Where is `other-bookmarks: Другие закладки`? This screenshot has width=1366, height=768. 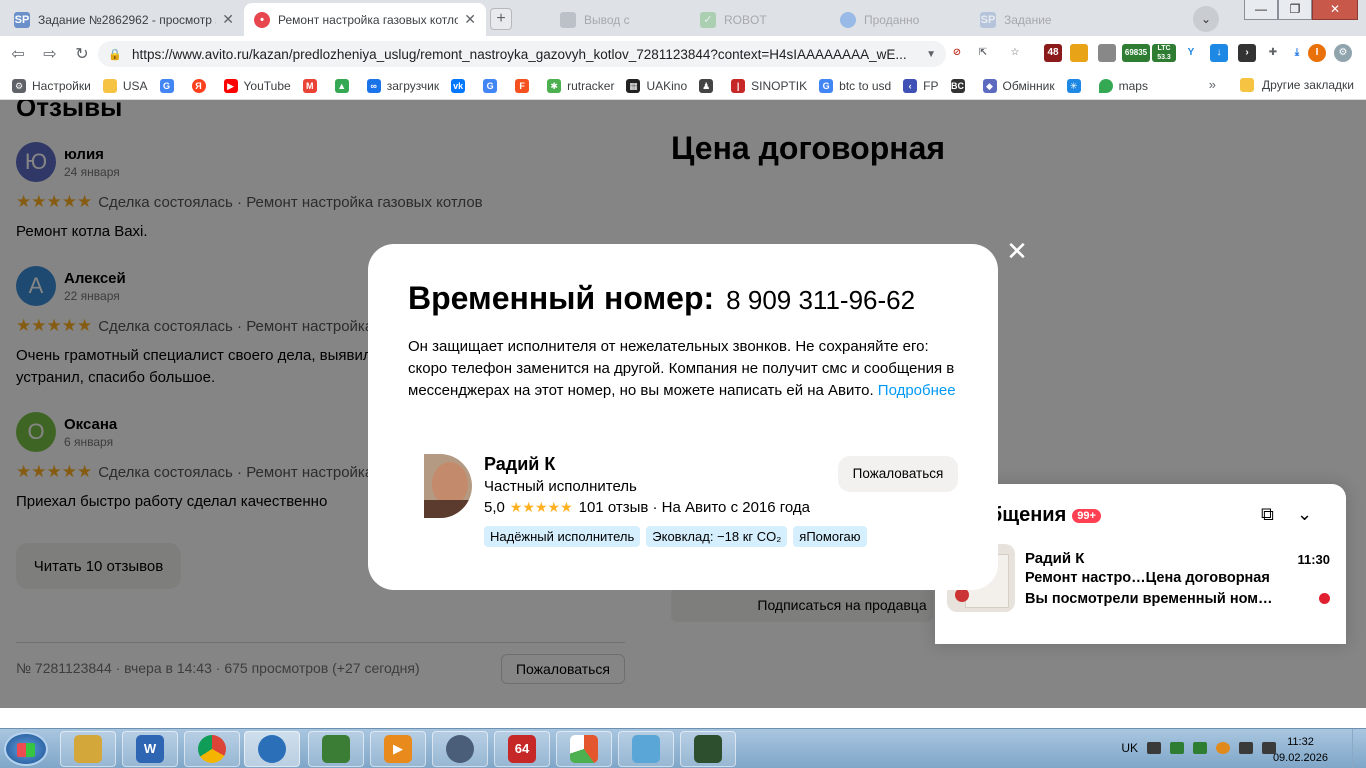
other-bookmarks: Другие закладки is located at coordinates (1297, 85).